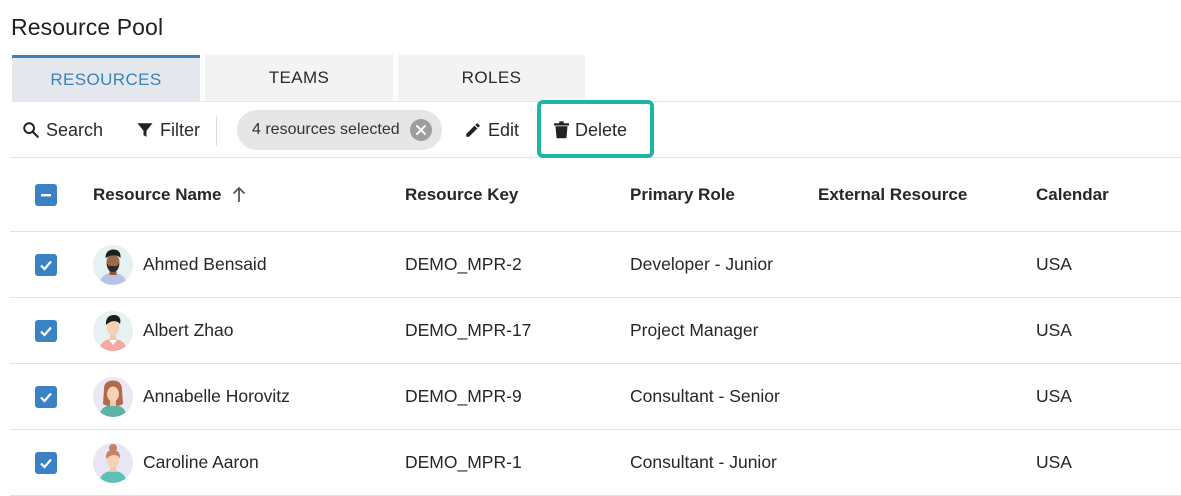  What do you see at coordinates (239, 195) in the screenshot?
I see `arrow-up-icon` at bounding box center [239, 195].